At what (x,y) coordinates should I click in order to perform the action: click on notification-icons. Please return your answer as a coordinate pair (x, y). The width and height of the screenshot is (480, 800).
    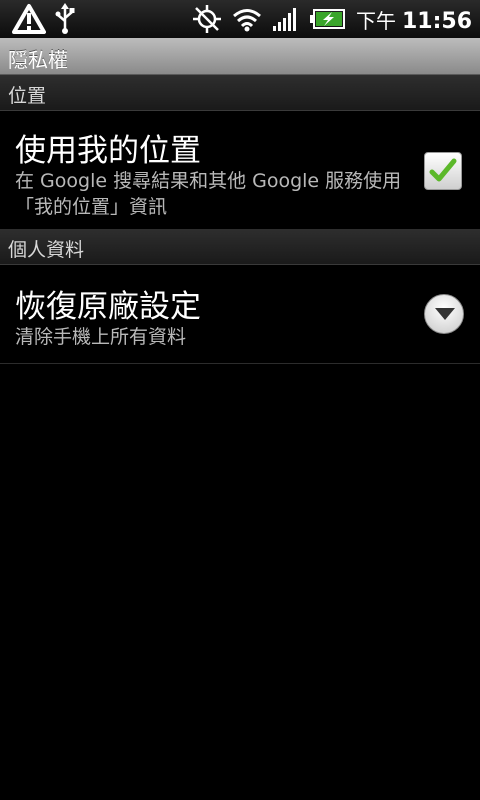
    Looking at the image, I should click on (44, 19).